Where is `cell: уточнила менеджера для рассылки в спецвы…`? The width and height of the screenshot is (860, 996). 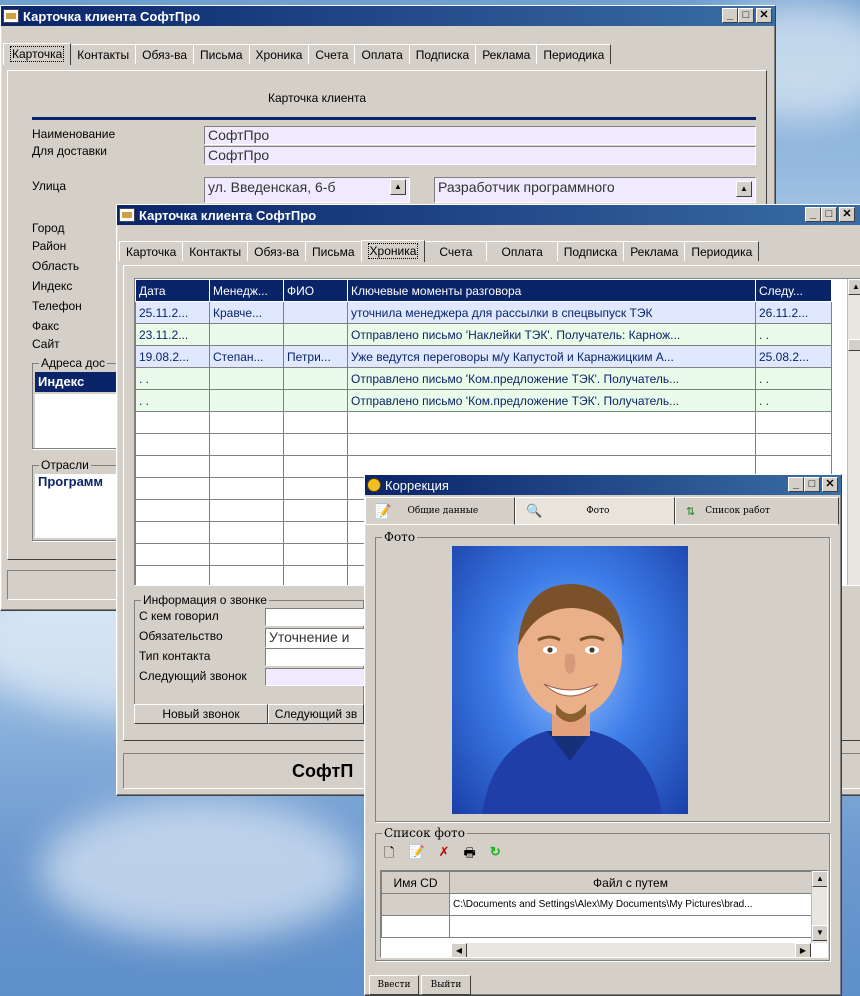
cell: уточнила менеджера для рассылки в спецвы… is located at coordinates (551, 312).